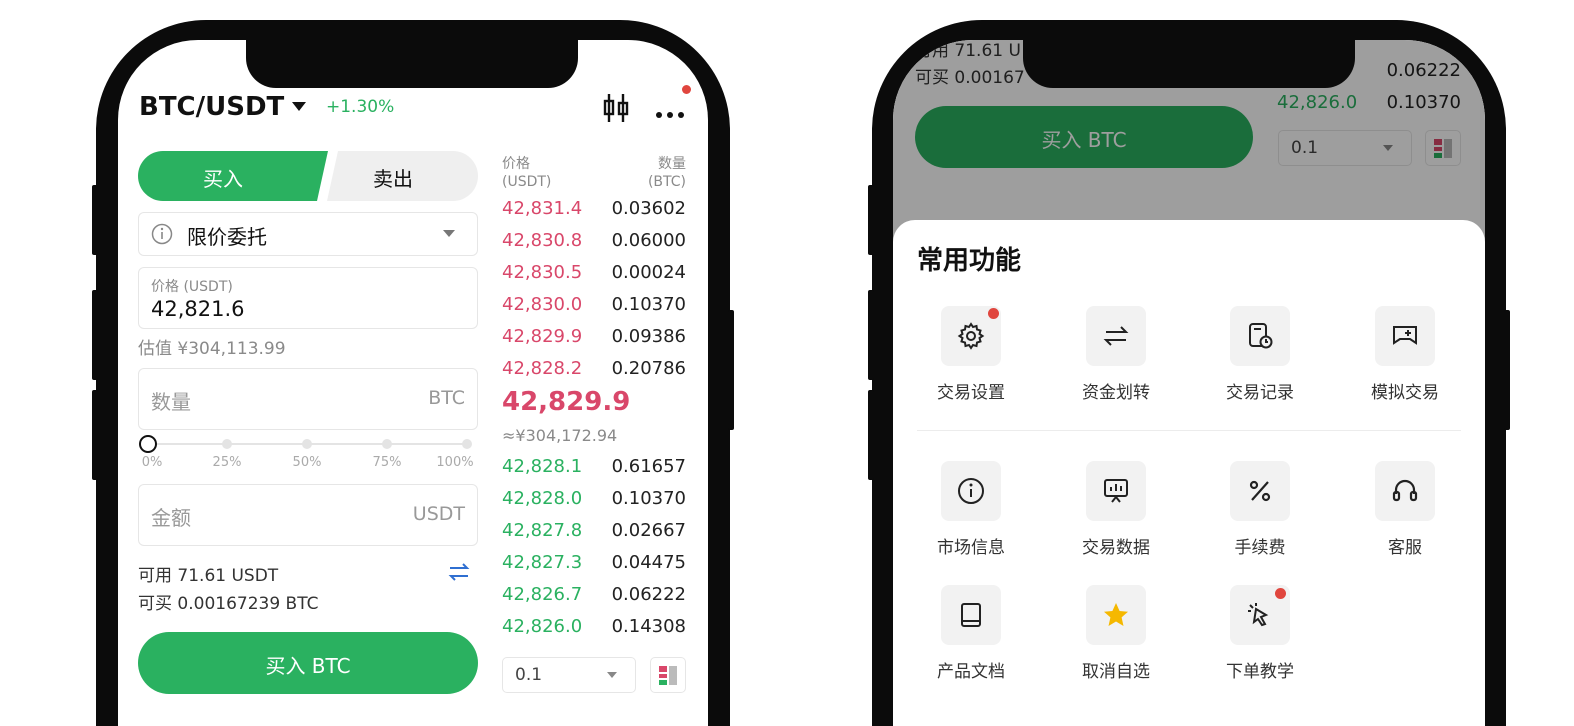  What do you see at coordinates (308, 666) in the screenshot?
I see `buy-btc-button-label: 买入 BTC` at bounding box center [308, 666].